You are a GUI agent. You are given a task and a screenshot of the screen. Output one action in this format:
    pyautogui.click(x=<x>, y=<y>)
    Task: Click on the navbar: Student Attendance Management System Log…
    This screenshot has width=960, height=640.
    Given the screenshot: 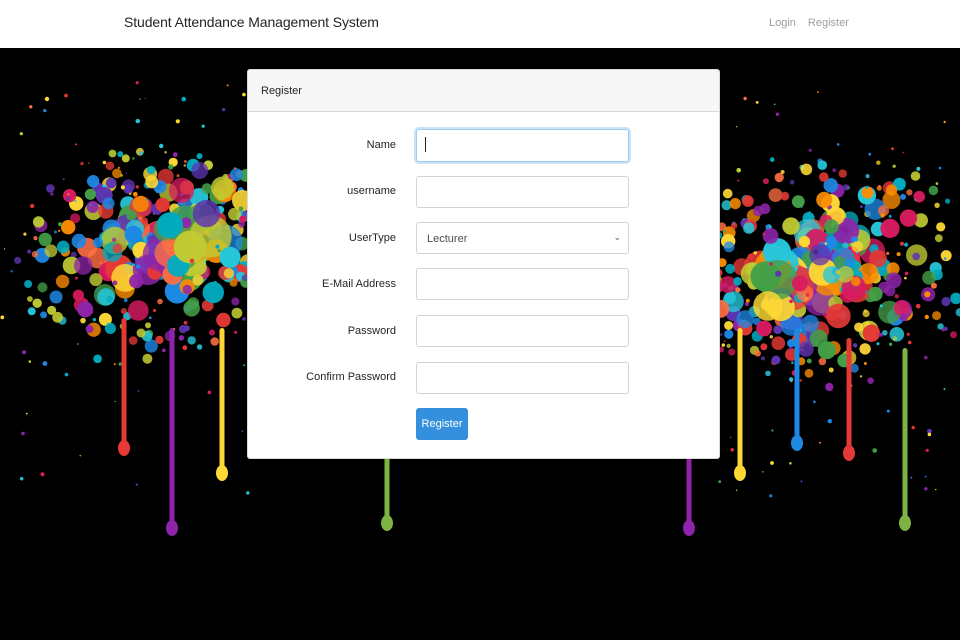 What is the action you would take?
    pyautogui.click(x=480, y=24)
    